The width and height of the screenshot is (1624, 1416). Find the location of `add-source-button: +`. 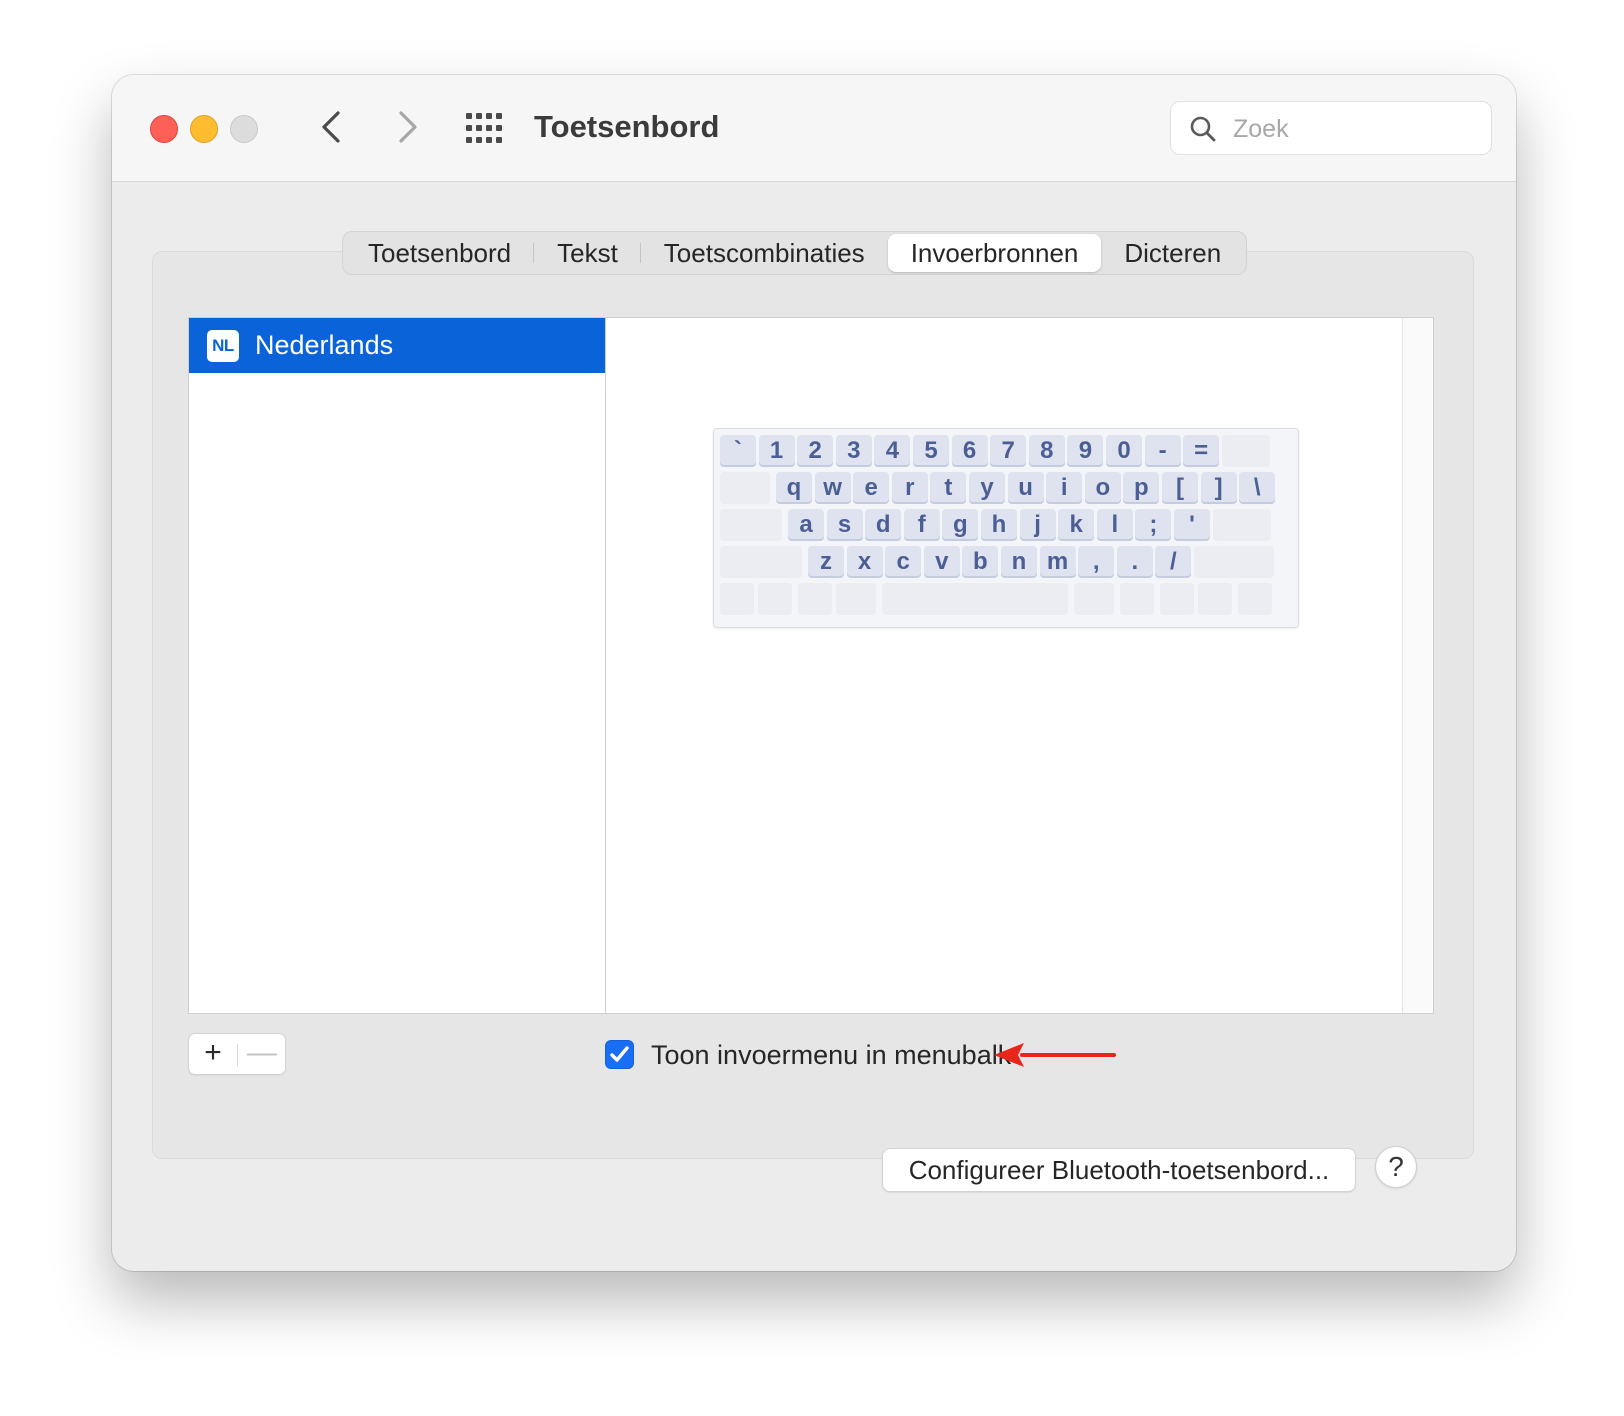

add-source-button: + is located at coordinates (213, 1054).